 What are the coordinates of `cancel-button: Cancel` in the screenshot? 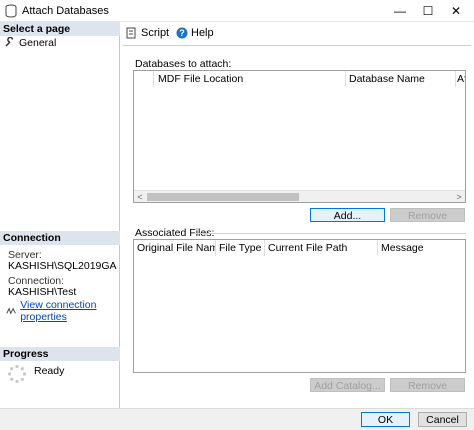 It's located at (442, 419).